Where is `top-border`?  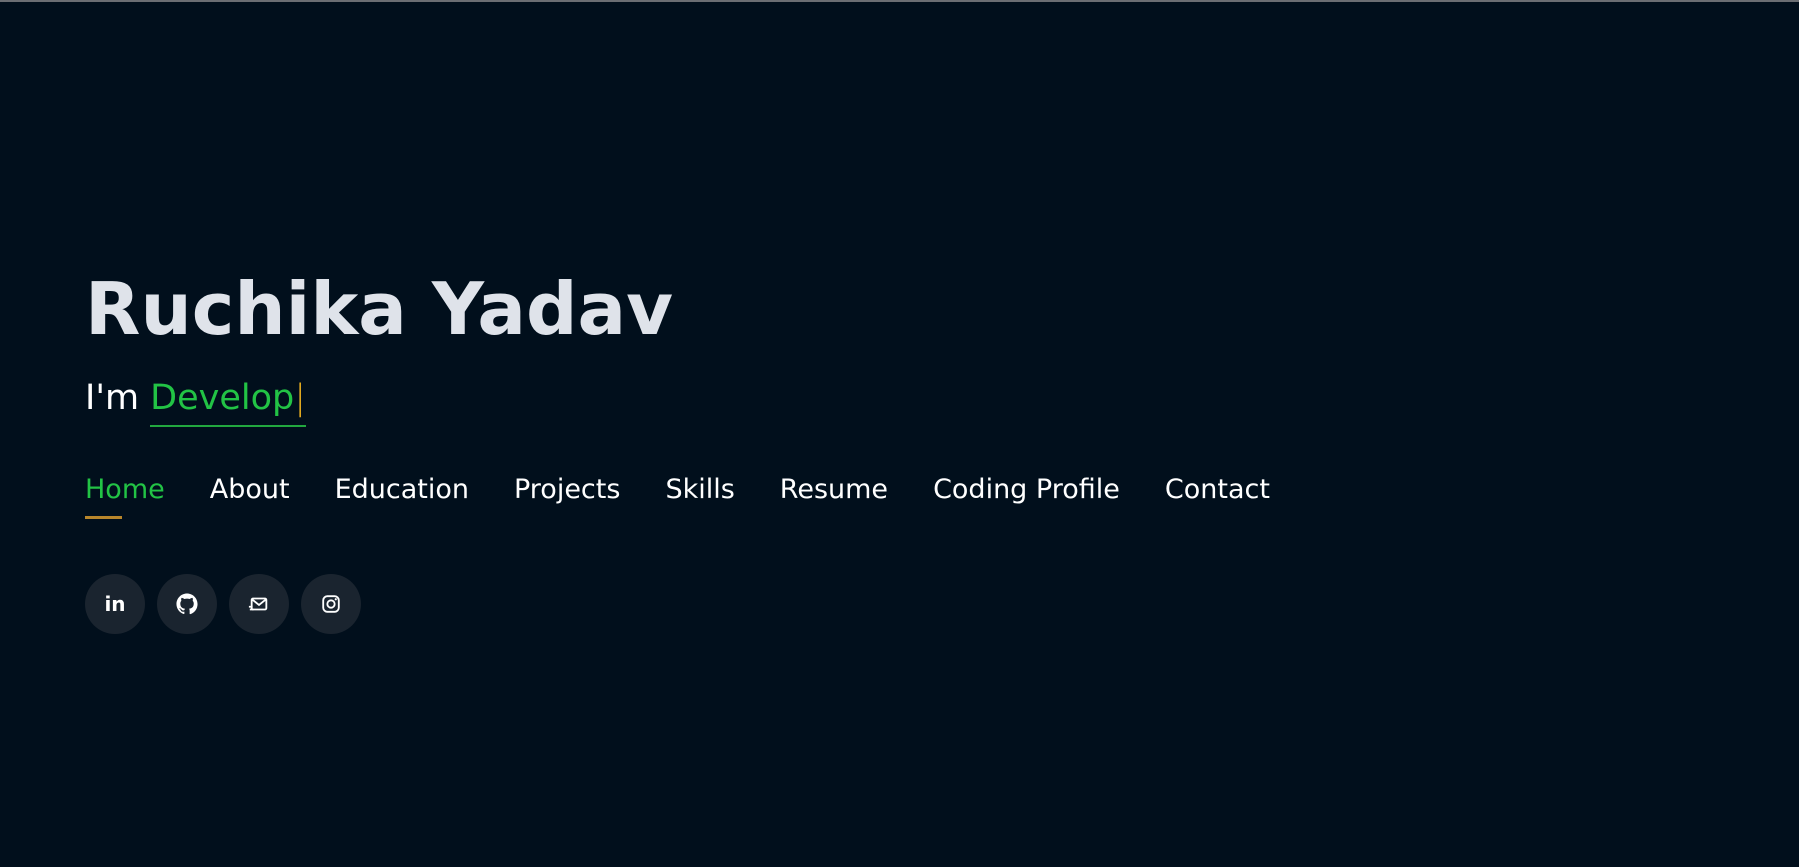 top-border is located at coordinates (899, 1).